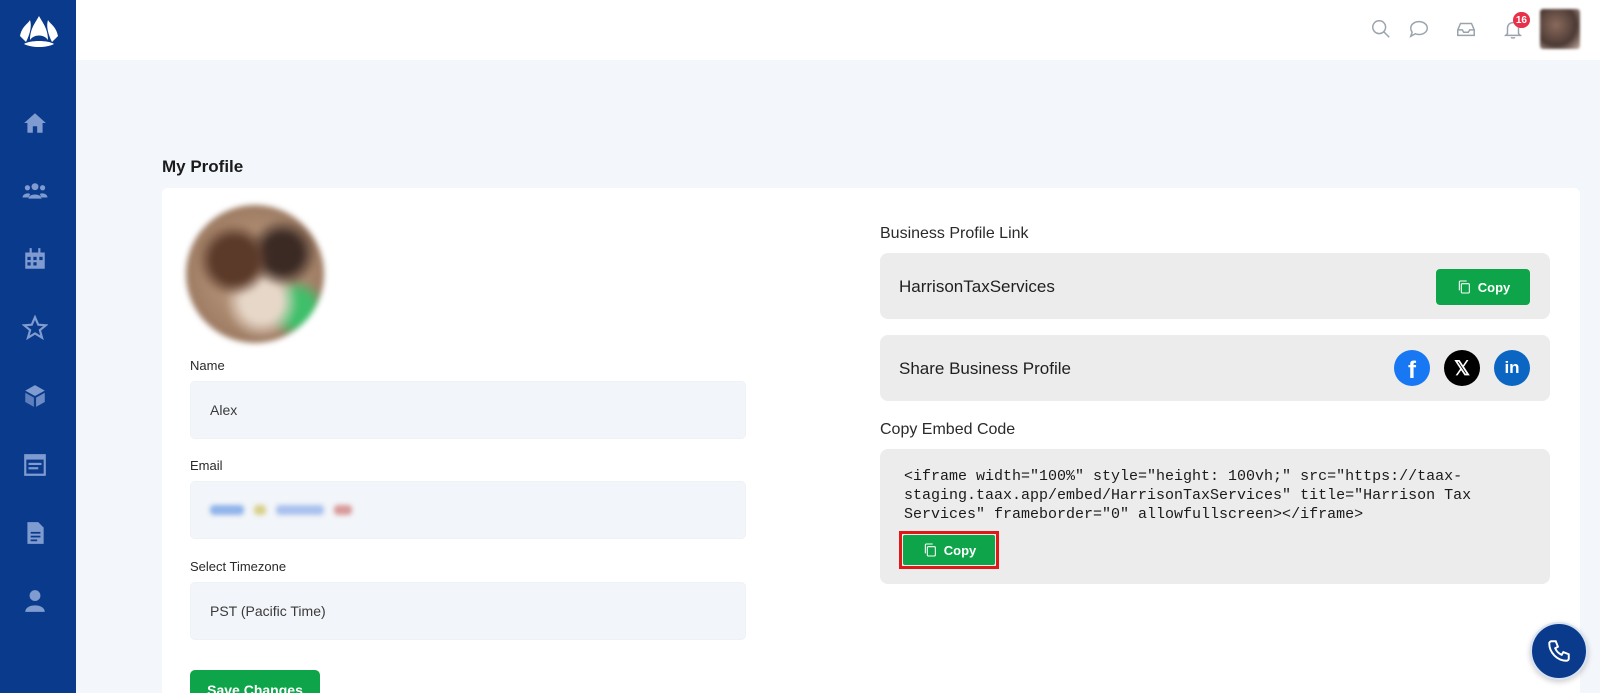 This screenshot has width=1600, height=693. I want to click on user-avatar, so click(1560, 29).